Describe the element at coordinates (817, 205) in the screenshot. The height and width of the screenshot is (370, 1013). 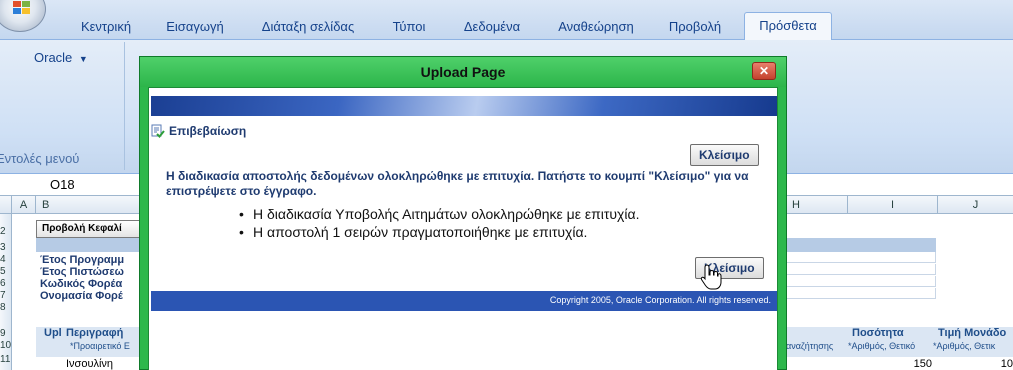
I see `column-header-h: H` at that location.